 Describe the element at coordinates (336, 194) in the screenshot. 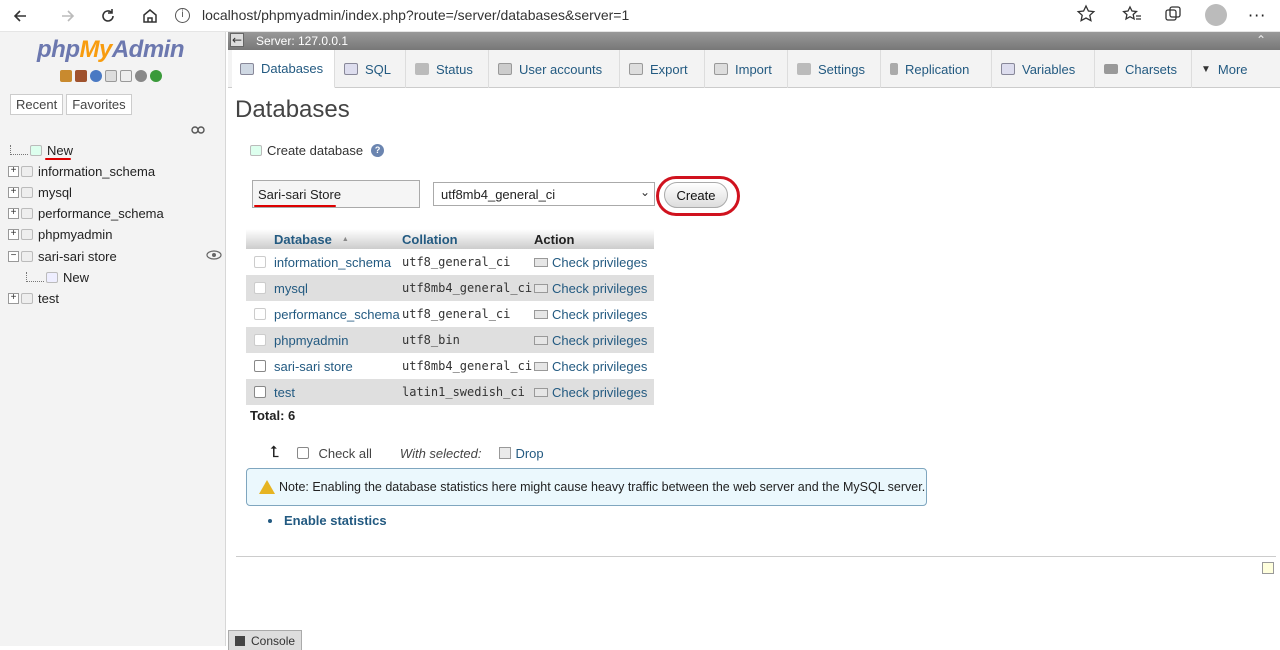

I see `database-name-input` at that location.